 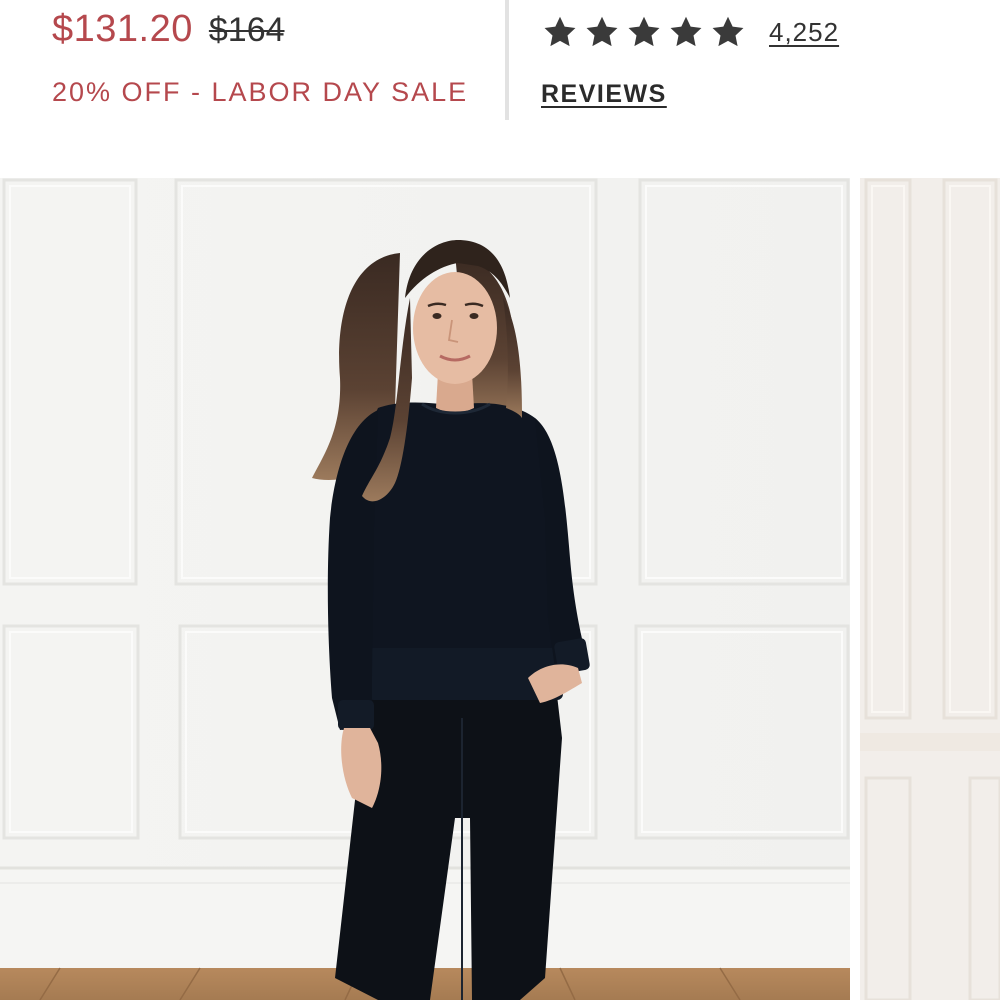 What do you see at coordinates (122, 29) in the screenshot?
I see `sale-price: $131.20` at bounding box center [122, 29].